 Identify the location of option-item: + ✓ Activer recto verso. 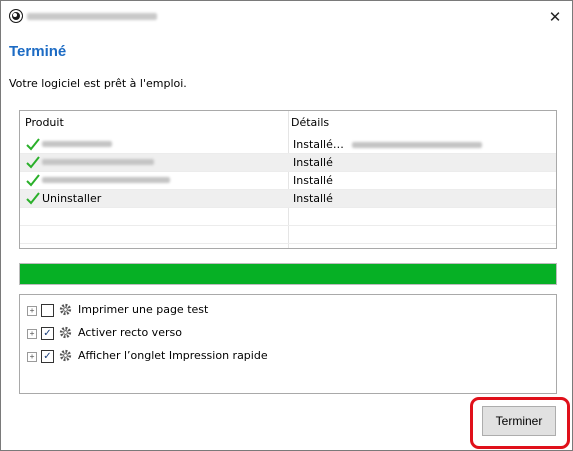
(288, 334).